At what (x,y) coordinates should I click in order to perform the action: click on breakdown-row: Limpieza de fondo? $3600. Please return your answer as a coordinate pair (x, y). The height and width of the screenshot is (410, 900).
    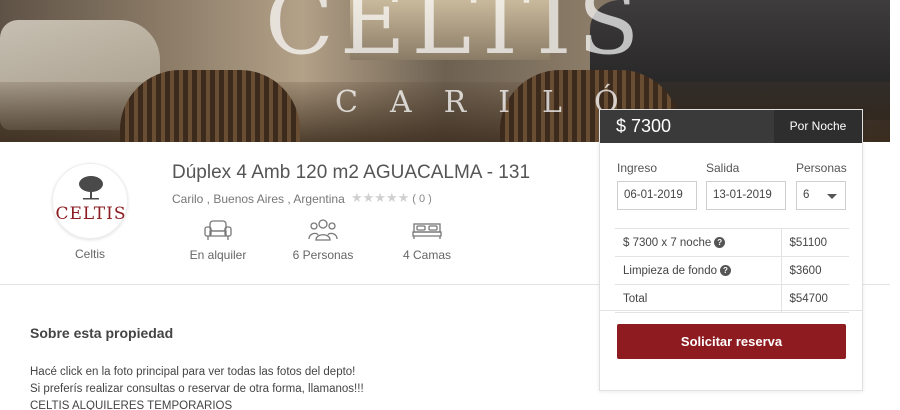
    Looking at the image, I should click on (732, 270).